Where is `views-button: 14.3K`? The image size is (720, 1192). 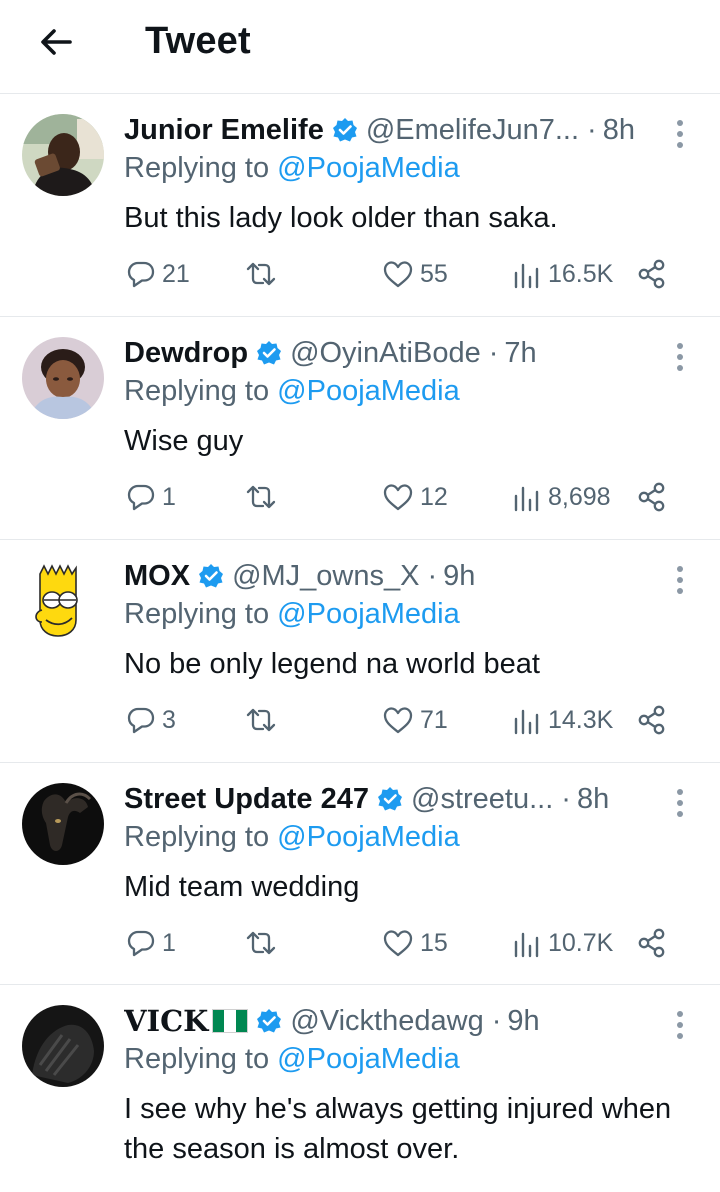 views-button: 14.3K is located at coordinates (562, 720).